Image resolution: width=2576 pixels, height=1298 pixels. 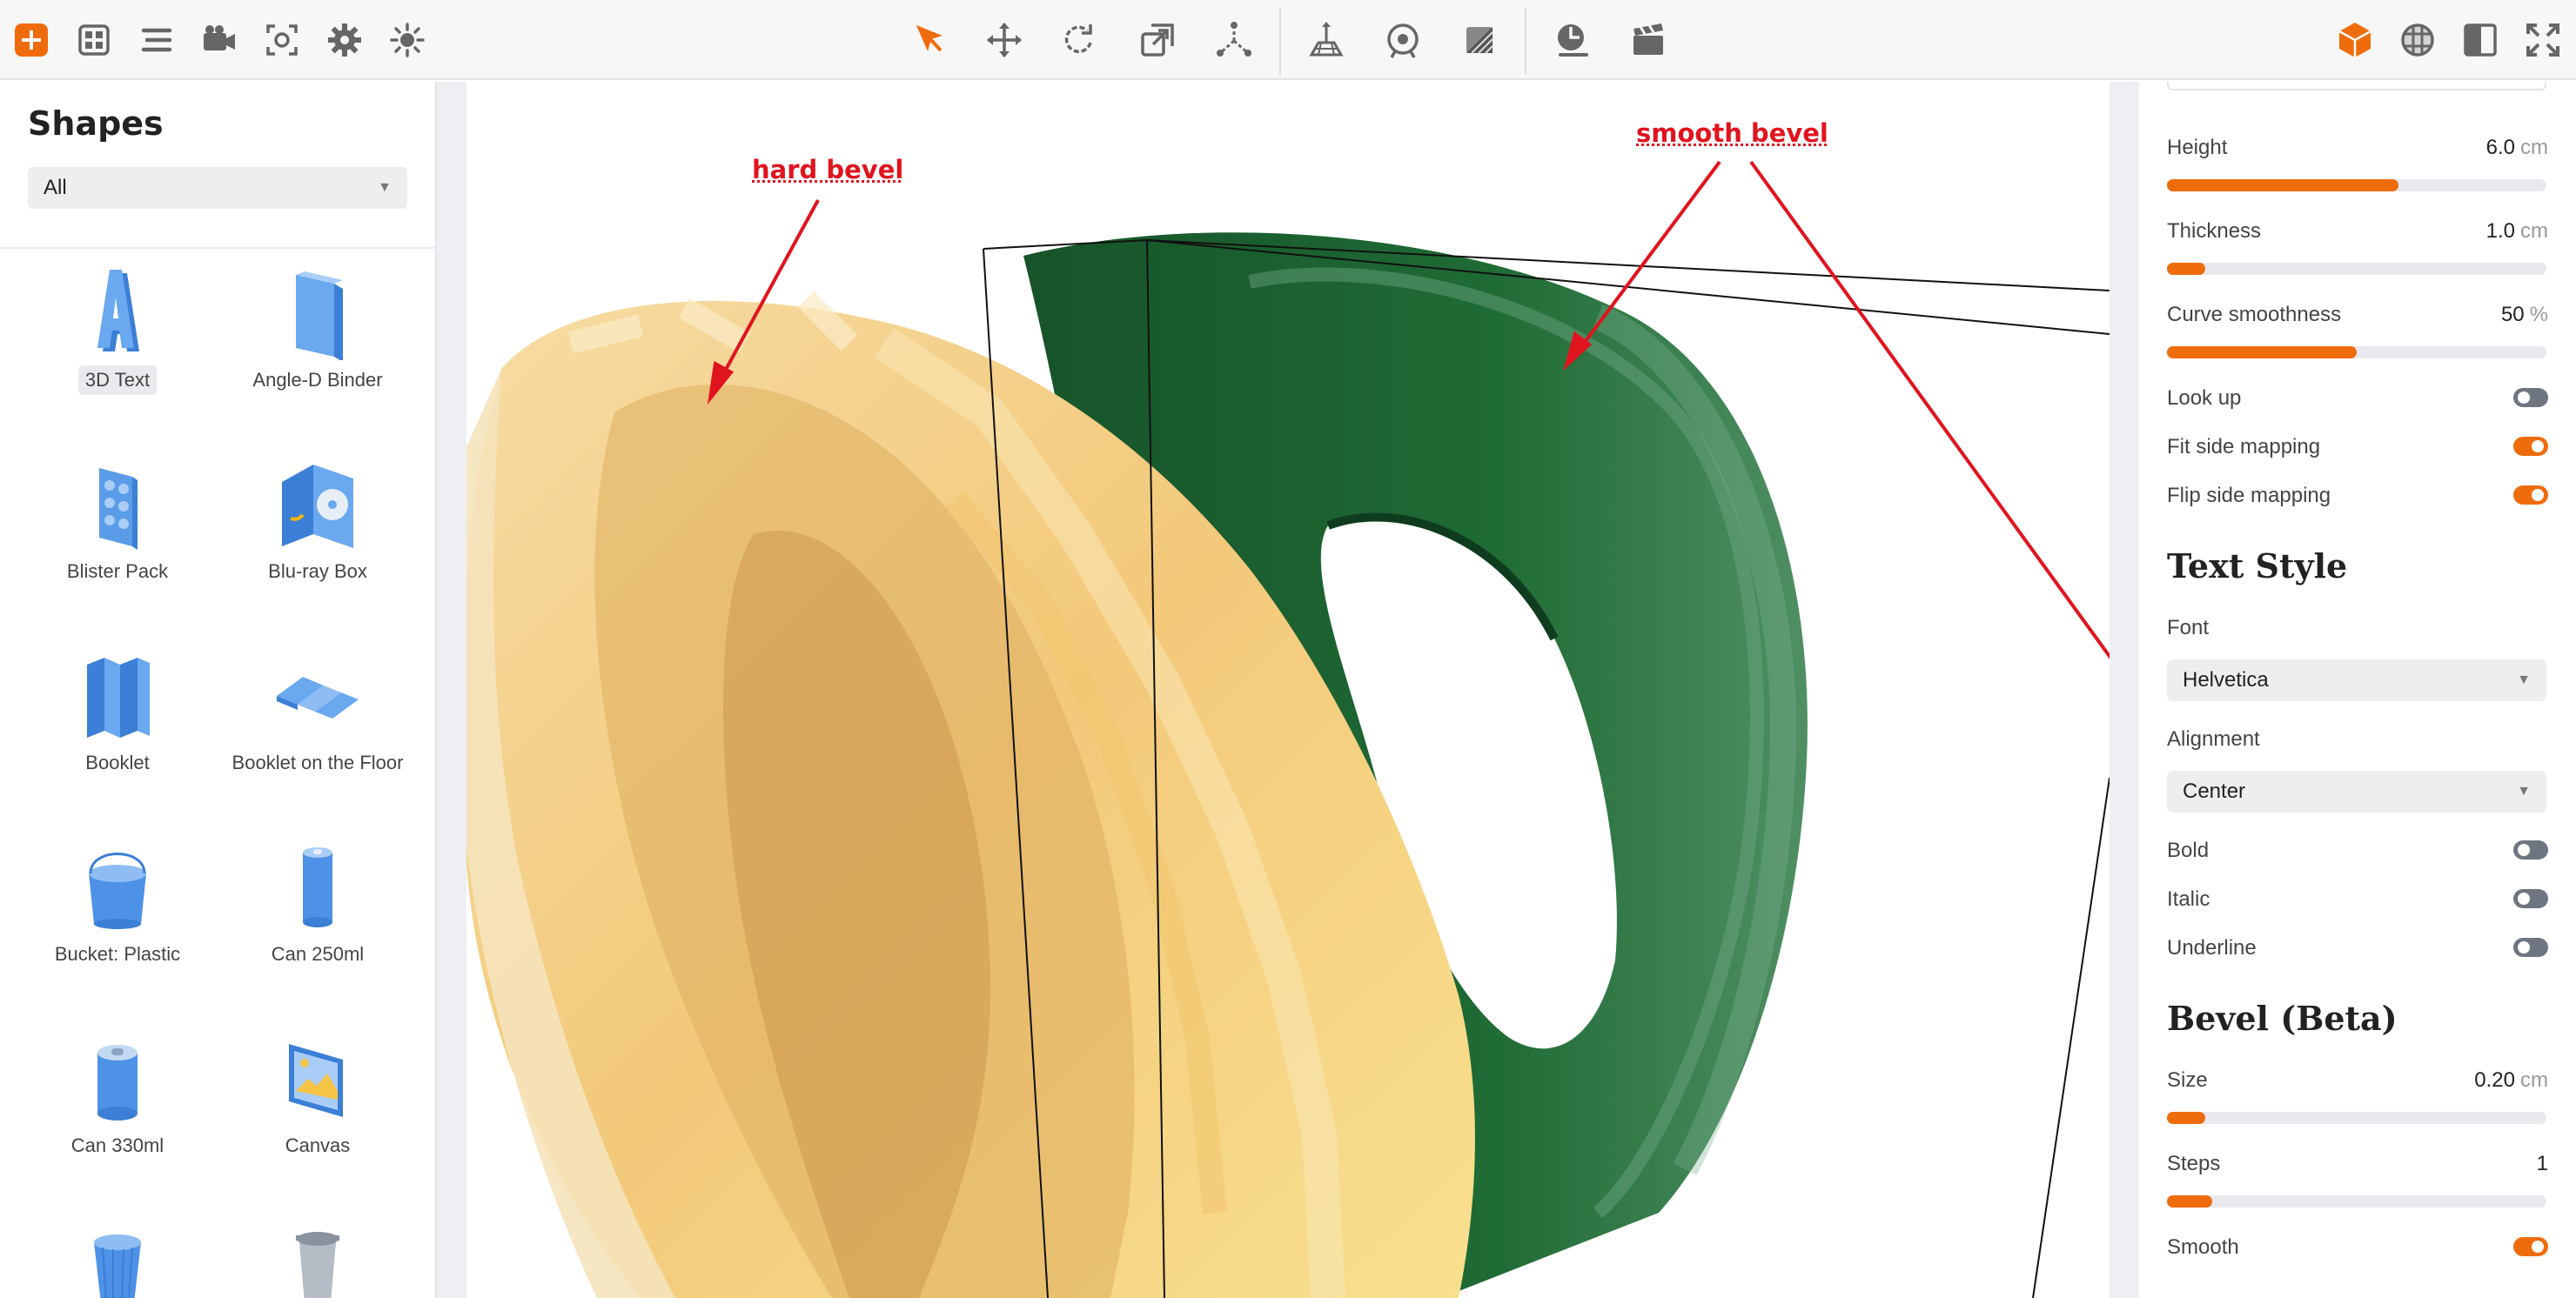 What do you see at coordinates (318, 521) in the screenshot?
I see `shape-item-bluray-box: Blu-ray Box` at bounding box center [318, 521].